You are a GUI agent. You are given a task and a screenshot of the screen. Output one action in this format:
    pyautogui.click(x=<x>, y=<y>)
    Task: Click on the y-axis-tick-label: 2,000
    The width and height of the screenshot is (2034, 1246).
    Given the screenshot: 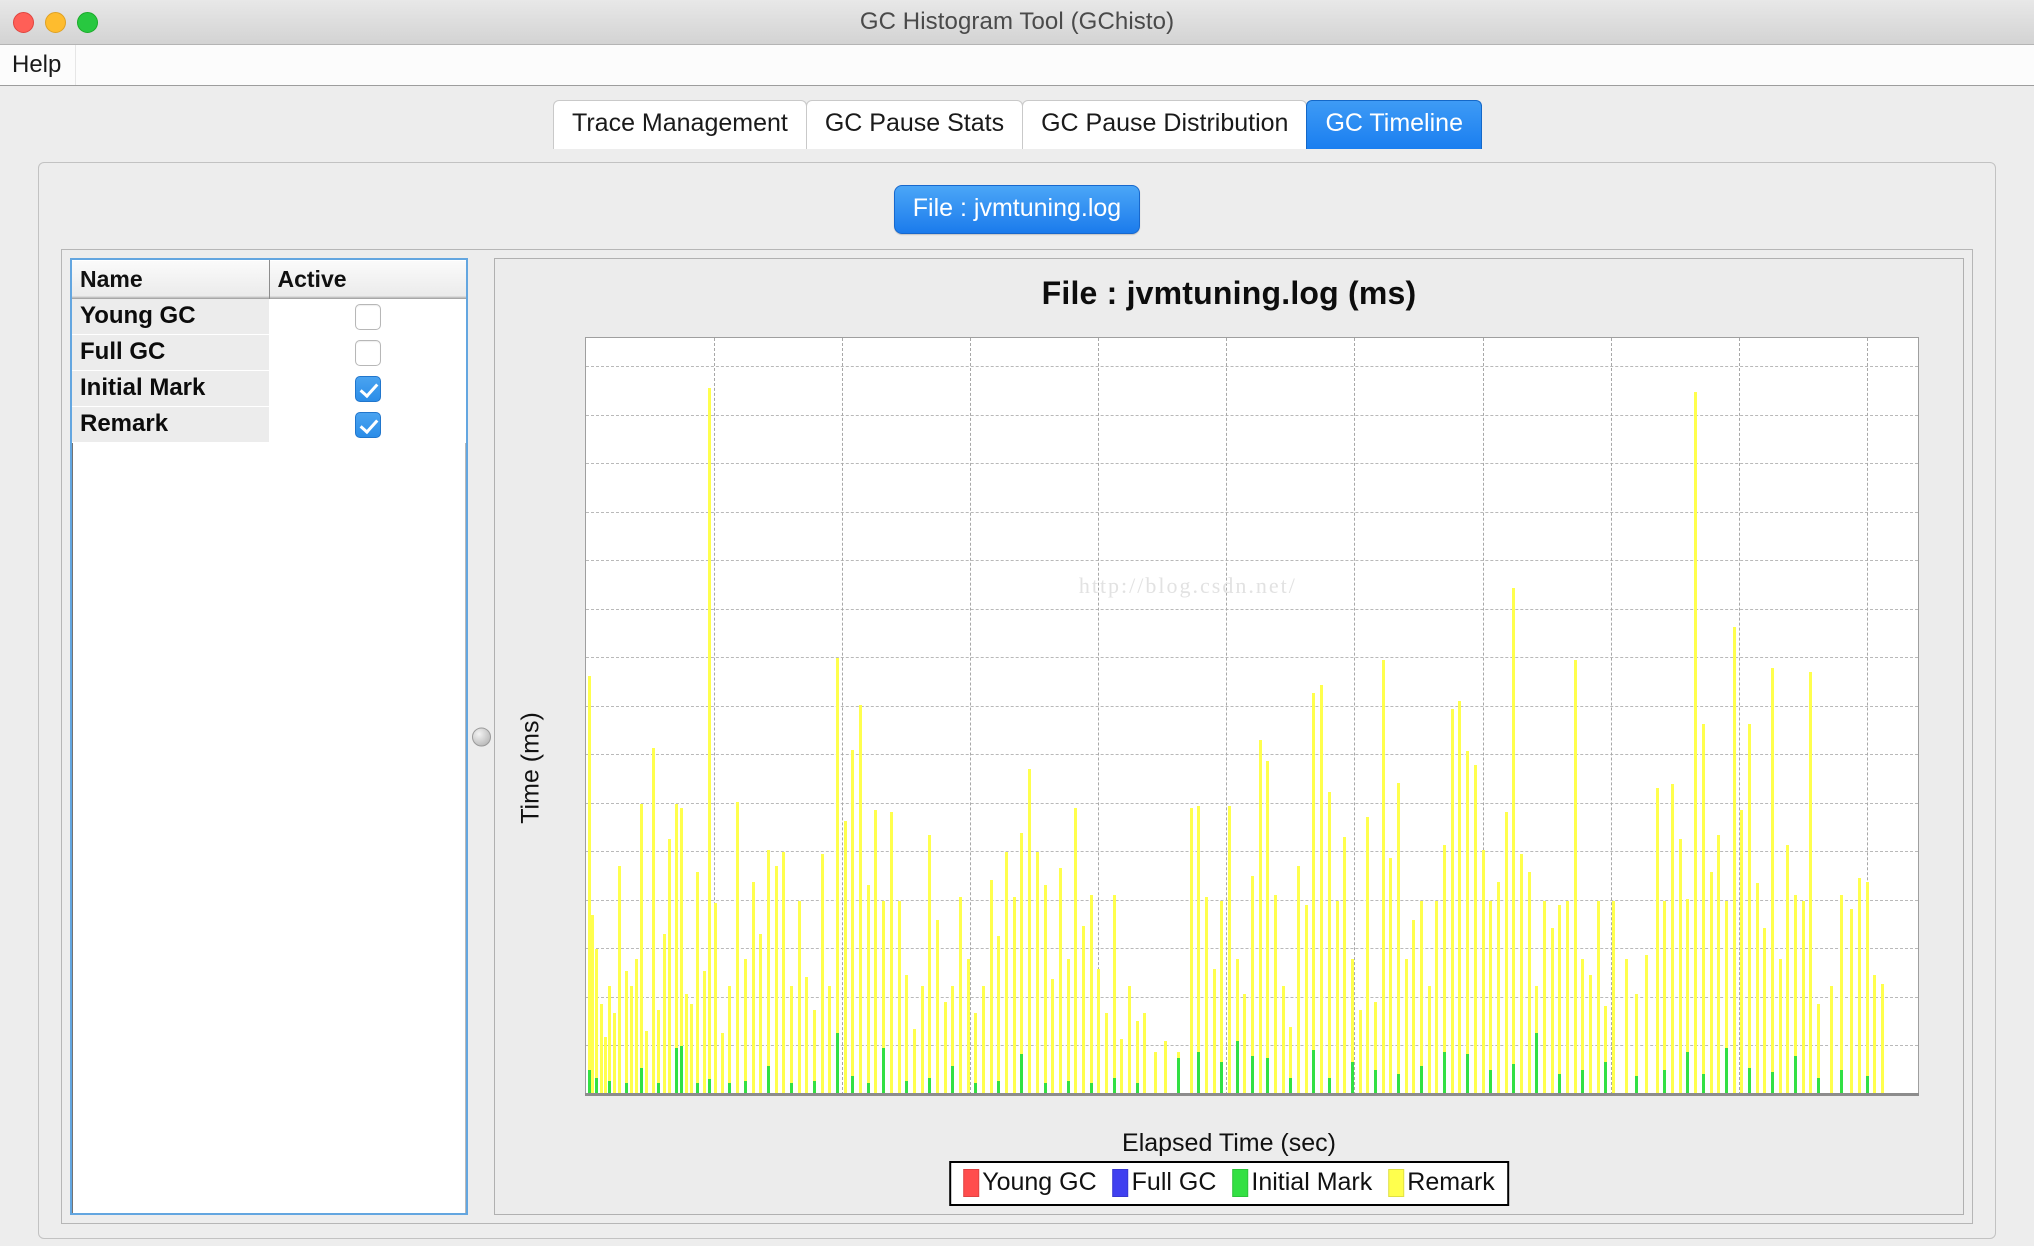 What is the action you would take?
    pyautogui.click(x=585, y=706)
    